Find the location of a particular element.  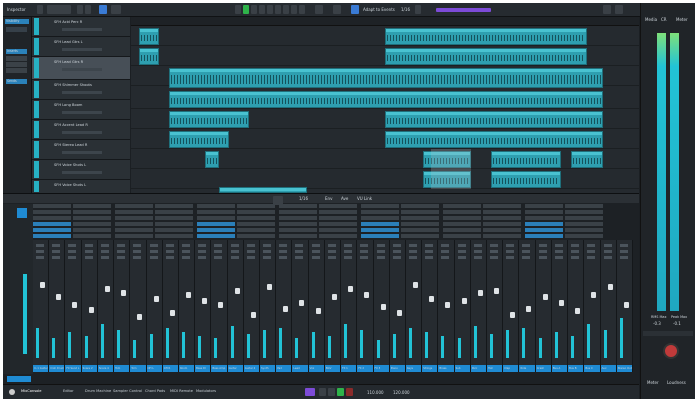

tool-glue-icon is located at coordinates (262, 9).